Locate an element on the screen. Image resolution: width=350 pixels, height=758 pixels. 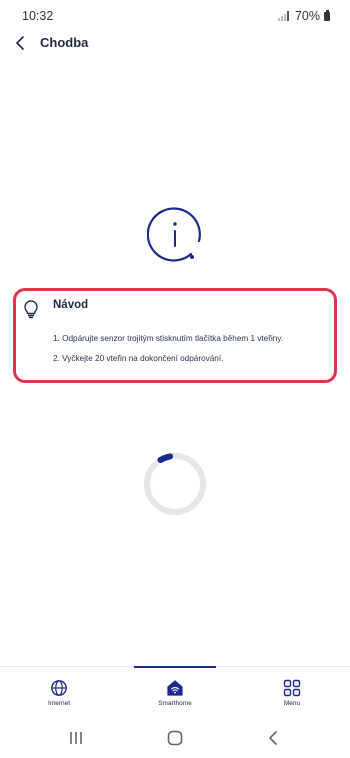
system-navigation-bar is located at coordinates (175, 737).